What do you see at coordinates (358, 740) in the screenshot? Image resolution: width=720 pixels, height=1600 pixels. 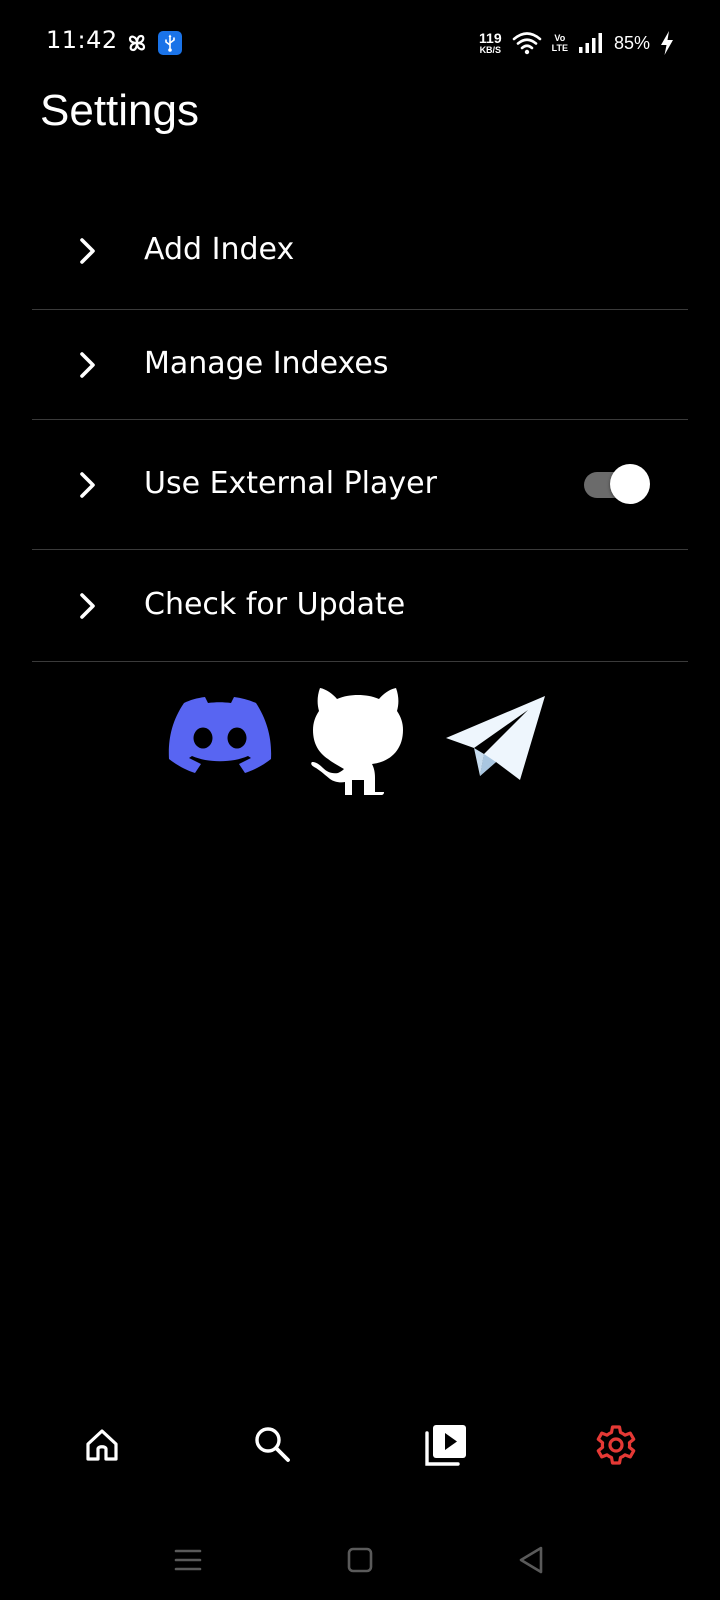 I see `github-icon` at bounding box center [358, 740].